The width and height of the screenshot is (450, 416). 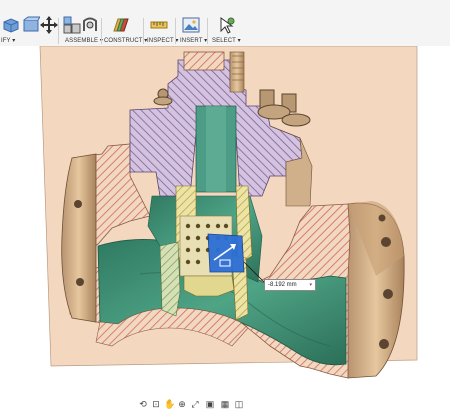 I want to click on modify-label: IFY ▾, so click(x=8, y=40).